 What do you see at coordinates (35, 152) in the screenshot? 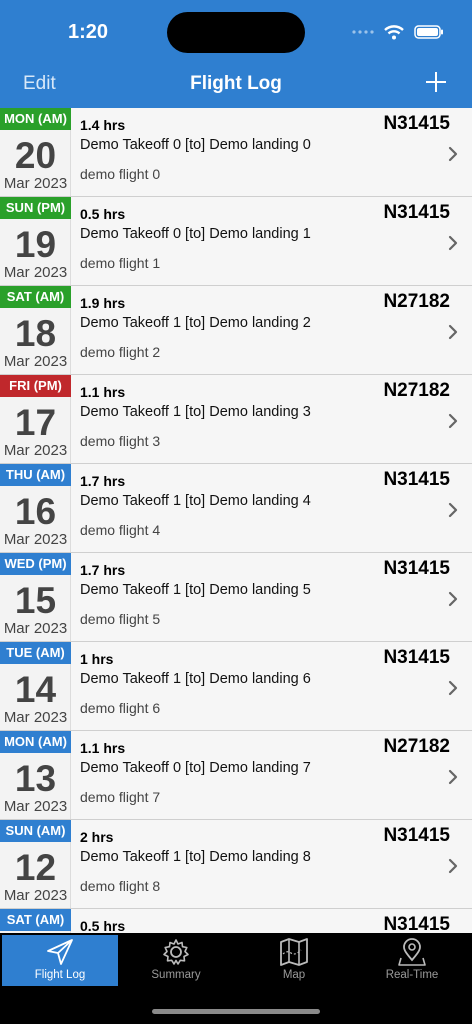
I see `date-column: MON (AM) 20 Mar 2023` at bounding box center [35, 152].